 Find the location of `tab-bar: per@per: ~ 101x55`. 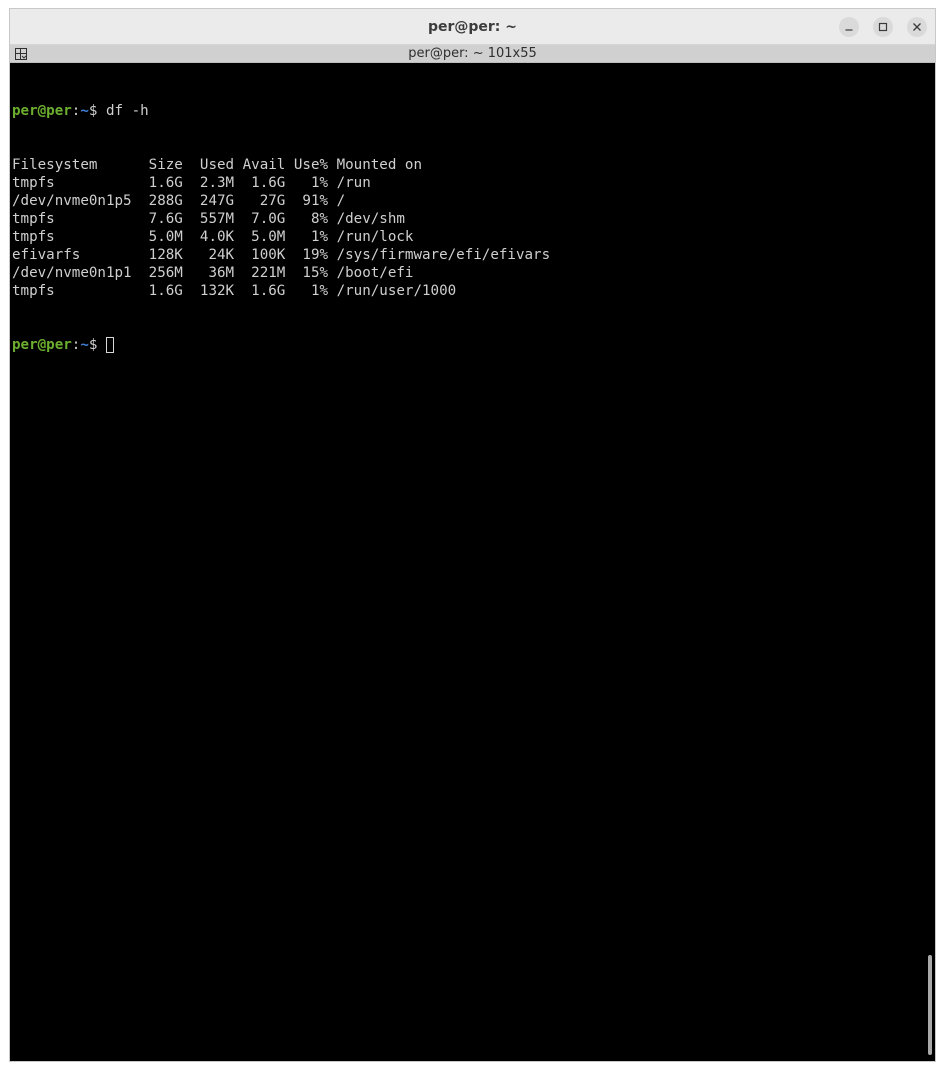

tab-bar: per@per: ~ 101x55 is located at coordinates (472, 54).